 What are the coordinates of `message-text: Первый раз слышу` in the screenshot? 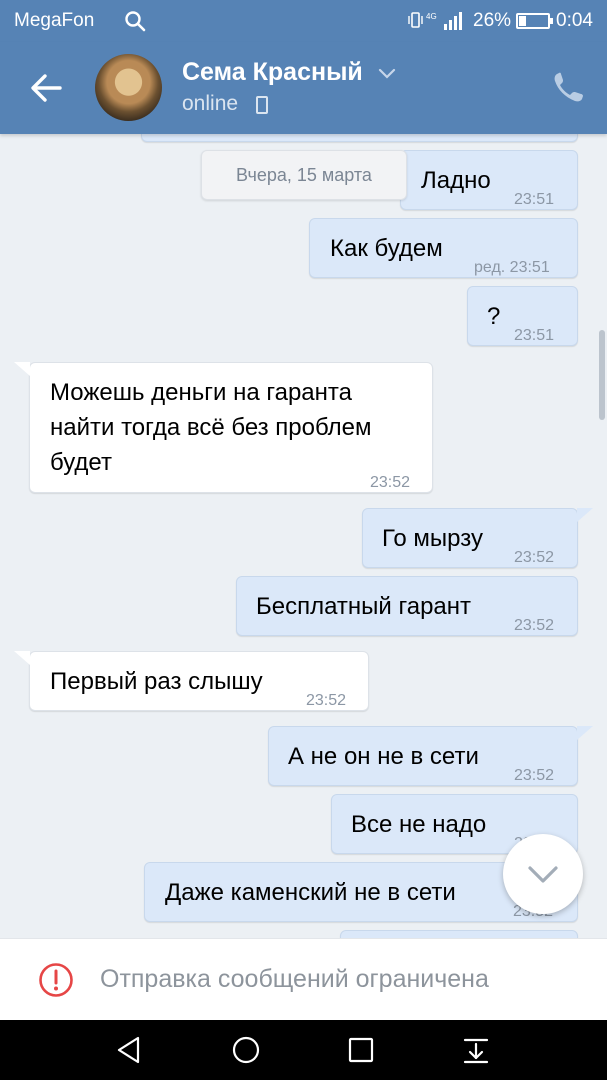 It's located at (156, 681).